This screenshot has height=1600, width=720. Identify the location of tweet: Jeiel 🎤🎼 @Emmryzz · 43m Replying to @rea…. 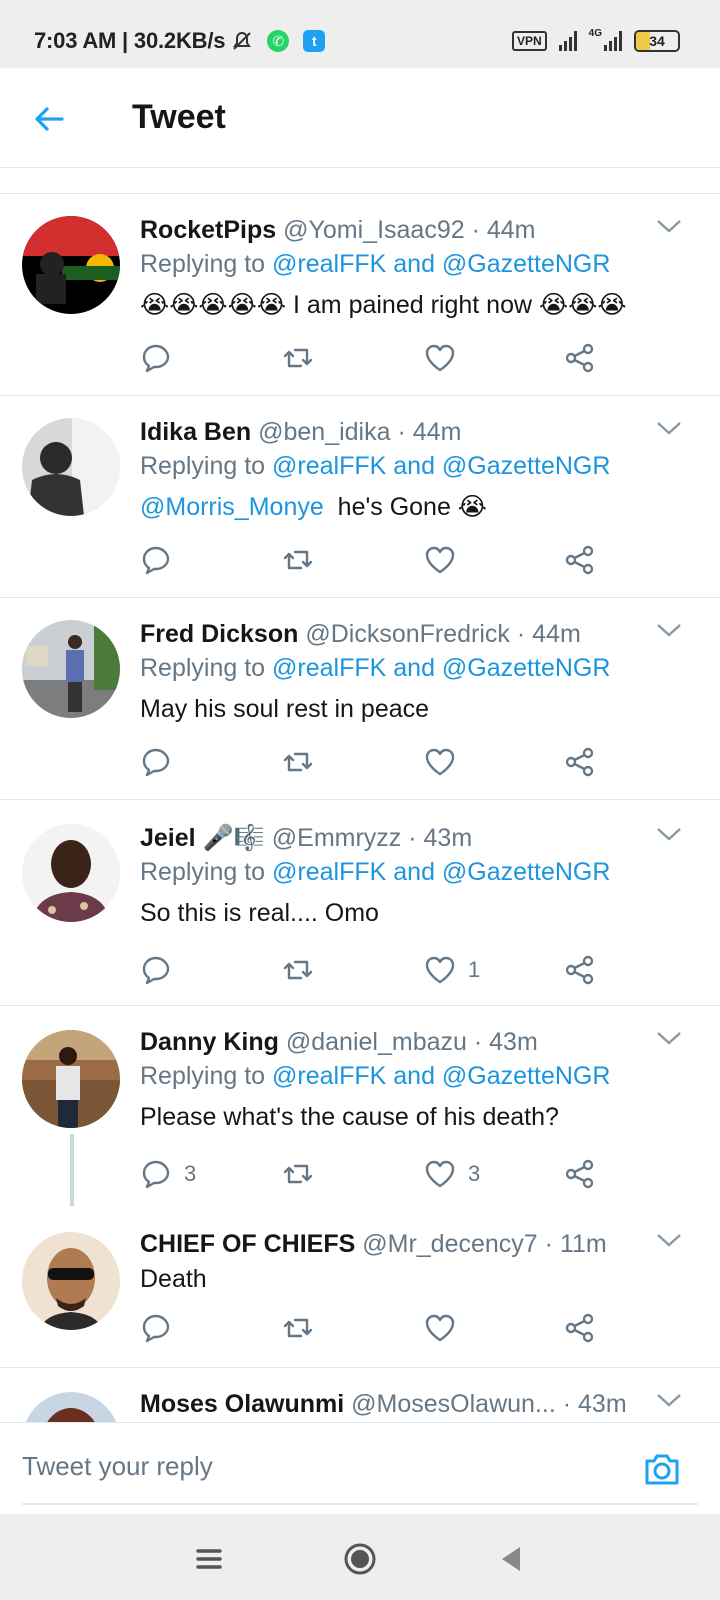
(360, 903).